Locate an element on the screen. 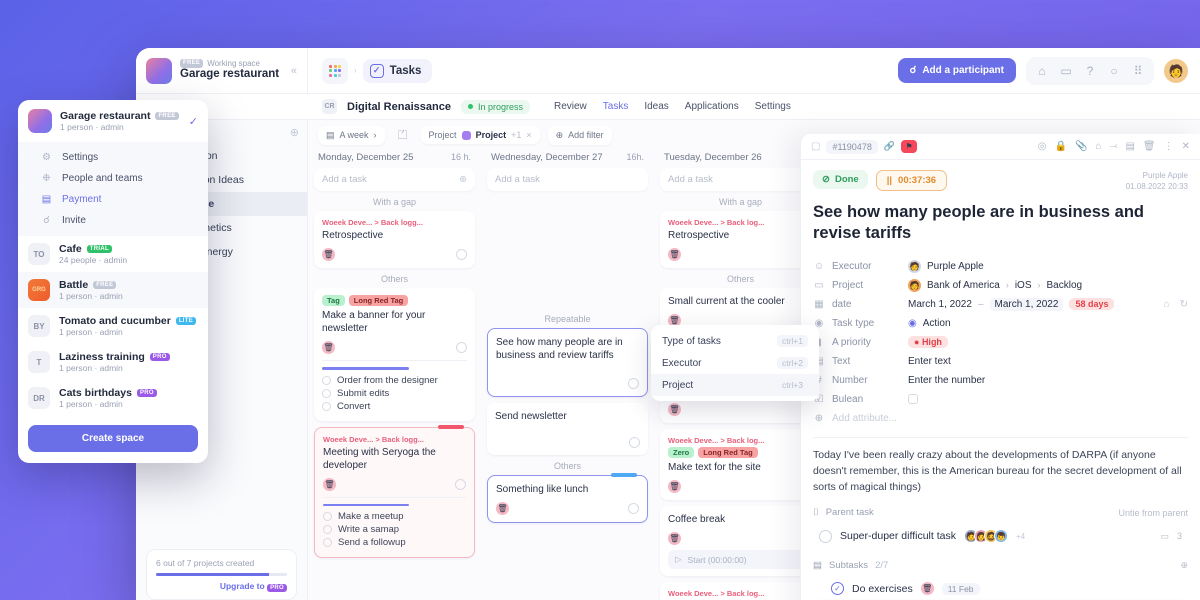 This screenshot has width=1200, height=600. attribute-priority: ▮ A priority ● High is located at coordinates (1000, 342).